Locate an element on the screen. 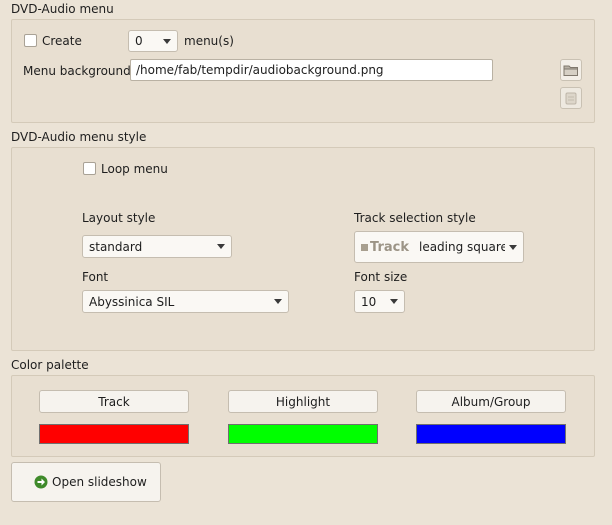  track-color-button: Track is located at coordinates (114, 401).